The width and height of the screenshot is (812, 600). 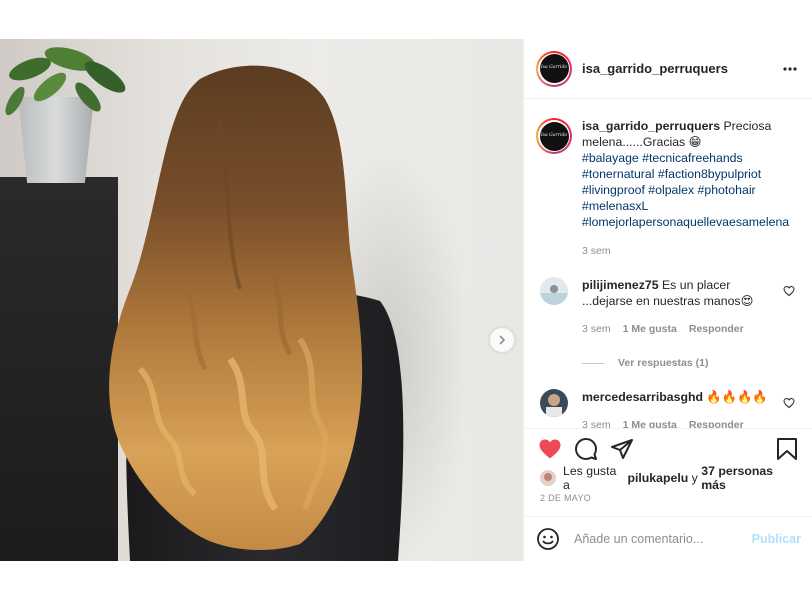 I want to click on more-options-button, so click(x=790, y=69).